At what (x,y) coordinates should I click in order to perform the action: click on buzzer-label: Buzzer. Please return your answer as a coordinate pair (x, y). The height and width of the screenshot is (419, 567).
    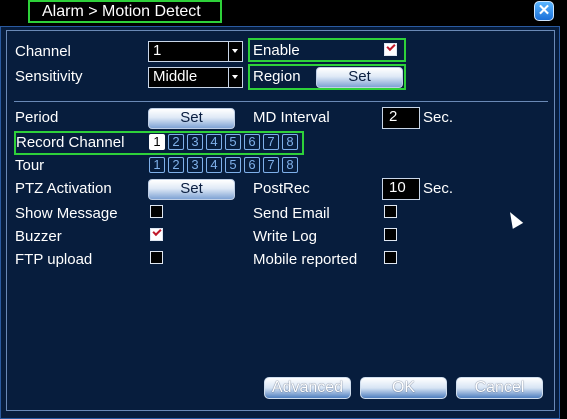
    Looking at the image, I should click on (38, 236).